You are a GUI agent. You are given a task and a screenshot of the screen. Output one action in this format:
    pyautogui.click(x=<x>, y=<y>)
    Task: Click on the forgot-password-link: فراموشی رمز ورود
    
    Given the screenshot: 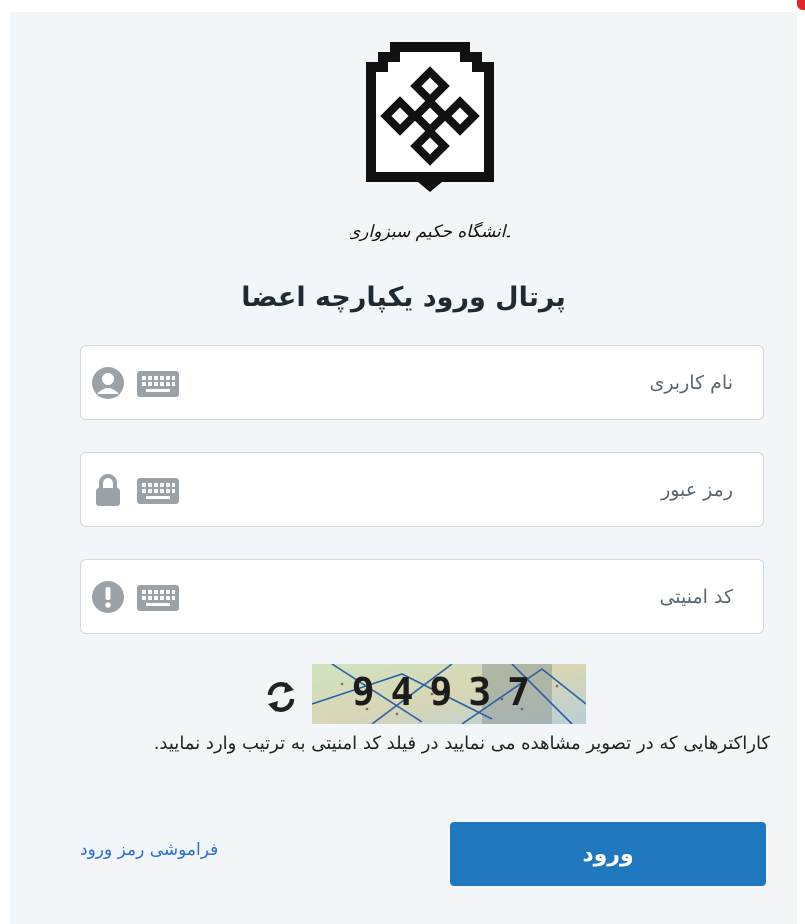 What is the action you would take?
    pyautogui.click(x=149, y=850)
    